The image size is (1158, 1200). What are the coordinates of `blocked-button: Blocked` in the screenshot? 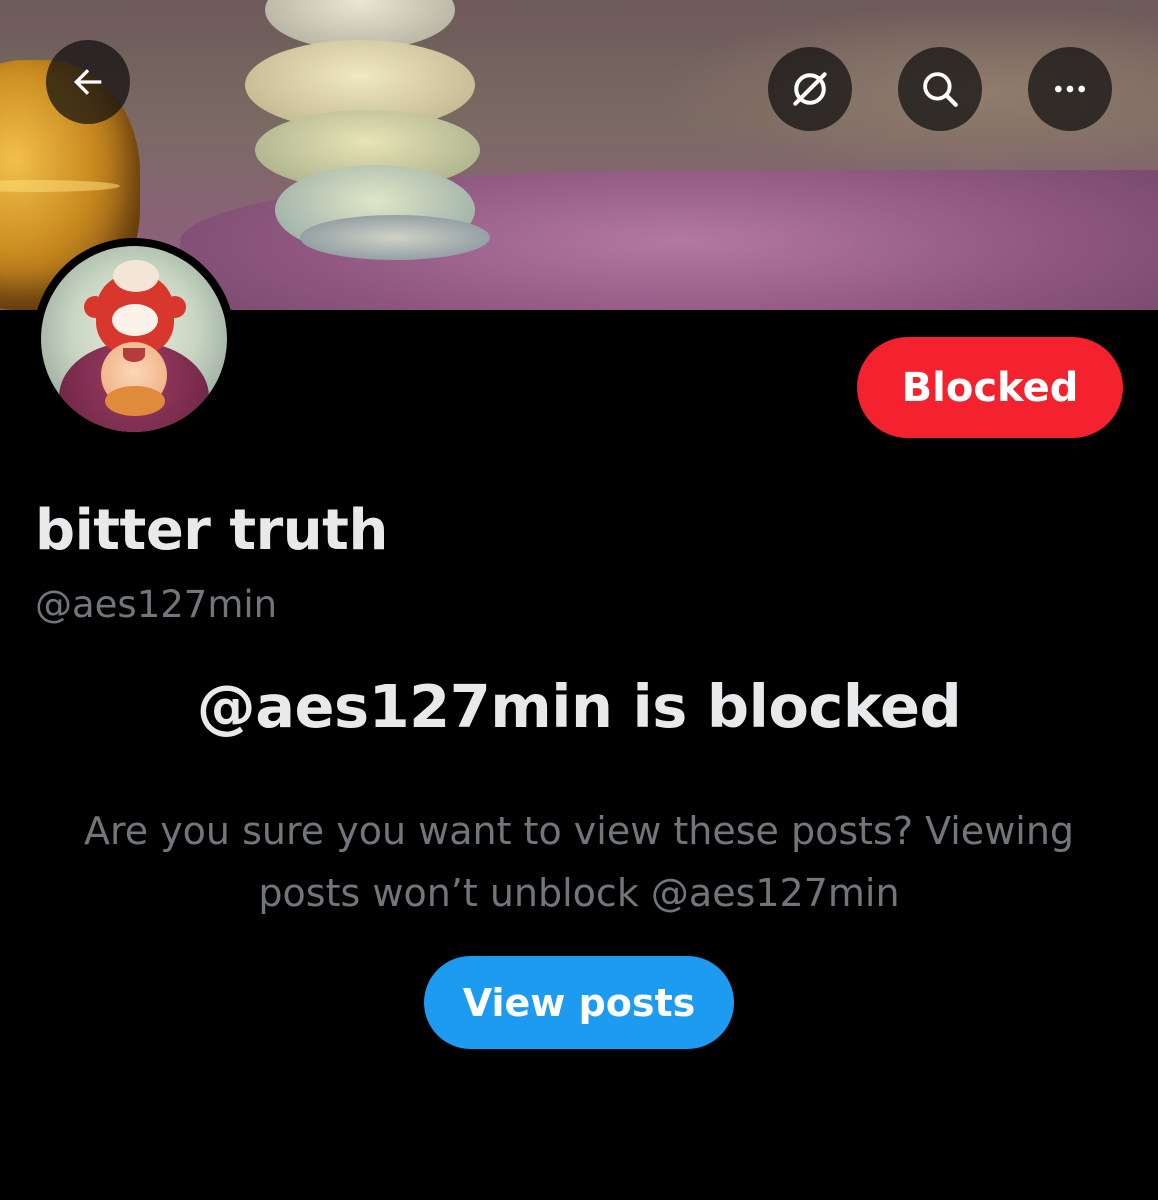 It's located at (990, 387).